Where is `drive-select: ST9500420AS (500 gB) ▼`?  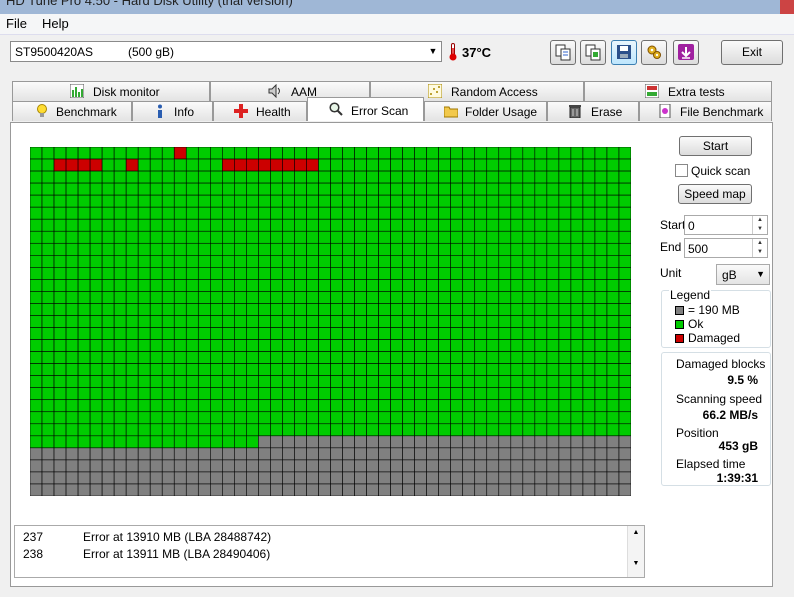
drive-select: ST9500420AS (500 gB) ▼ is located at coordinates (226, 51).